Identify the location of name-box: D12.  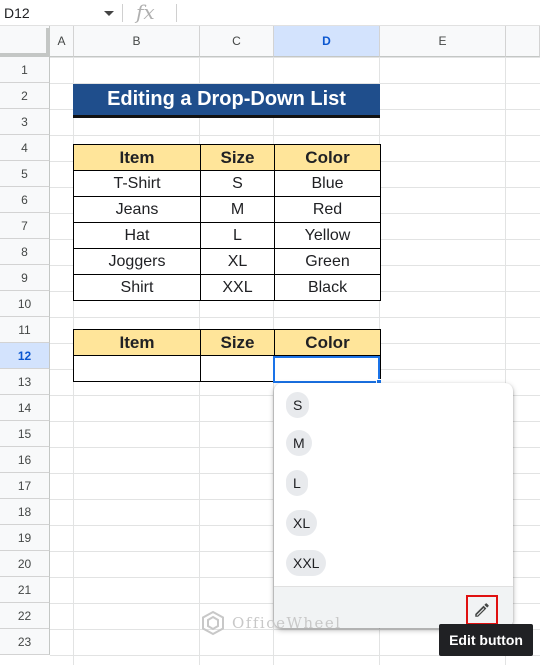
(60, 13).